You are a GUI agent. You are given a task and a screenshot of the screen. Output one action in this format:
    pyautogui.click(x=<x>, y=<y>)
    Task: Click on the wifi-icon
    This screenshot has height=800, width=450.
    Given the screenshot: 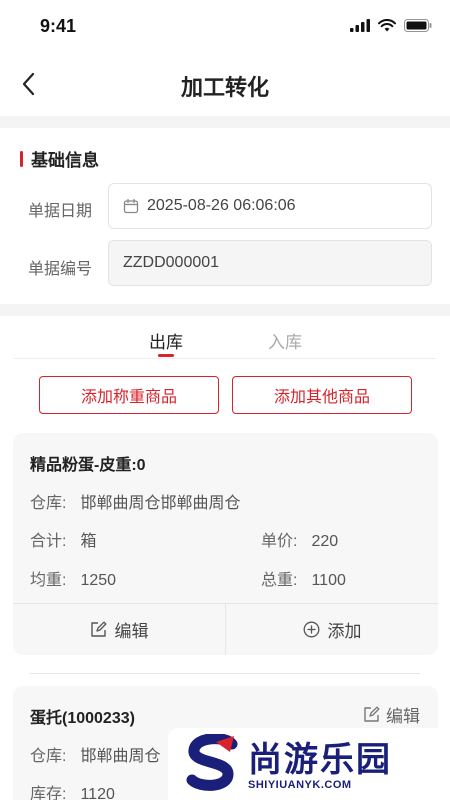 What is the action you would take?
    pyautogui.click(x=387, y=25)
    